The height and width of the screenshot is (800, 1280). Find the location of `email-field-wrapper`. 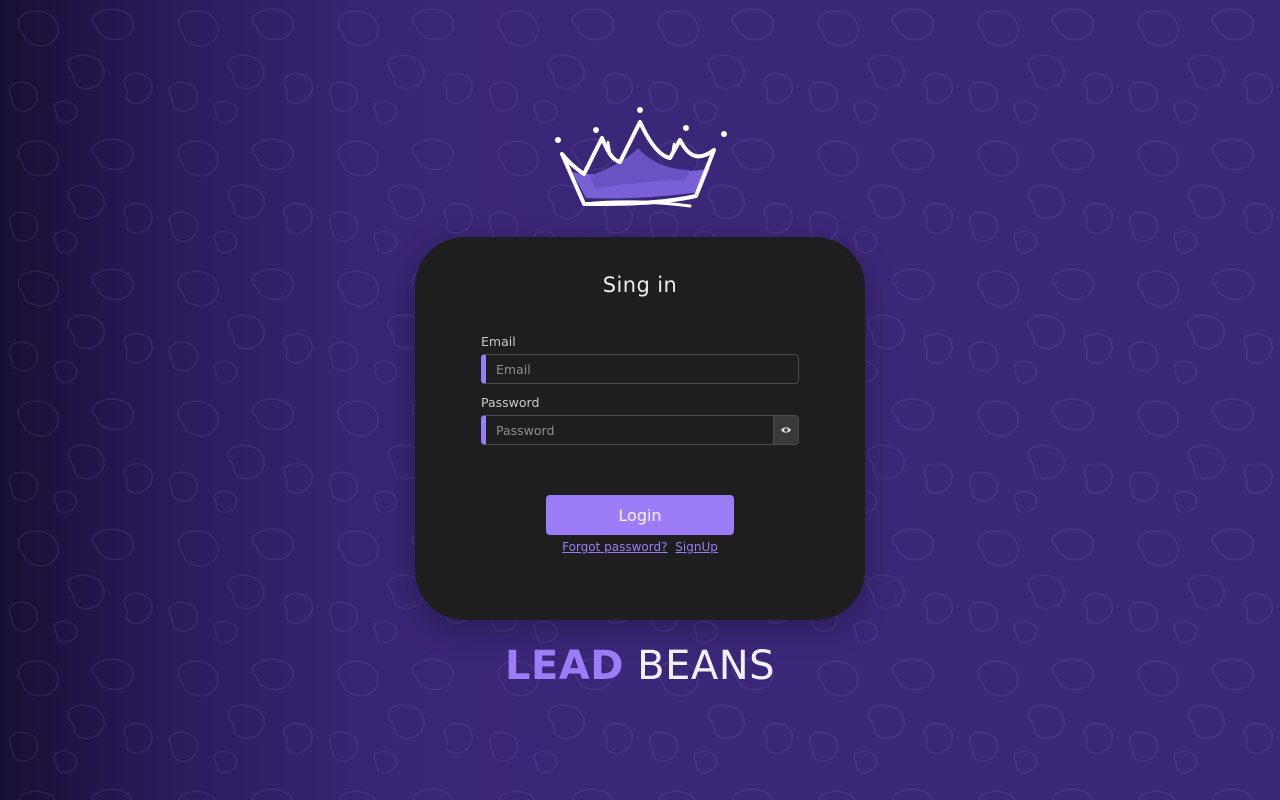

email-field-wrapper is located at coordinates (640, 369).